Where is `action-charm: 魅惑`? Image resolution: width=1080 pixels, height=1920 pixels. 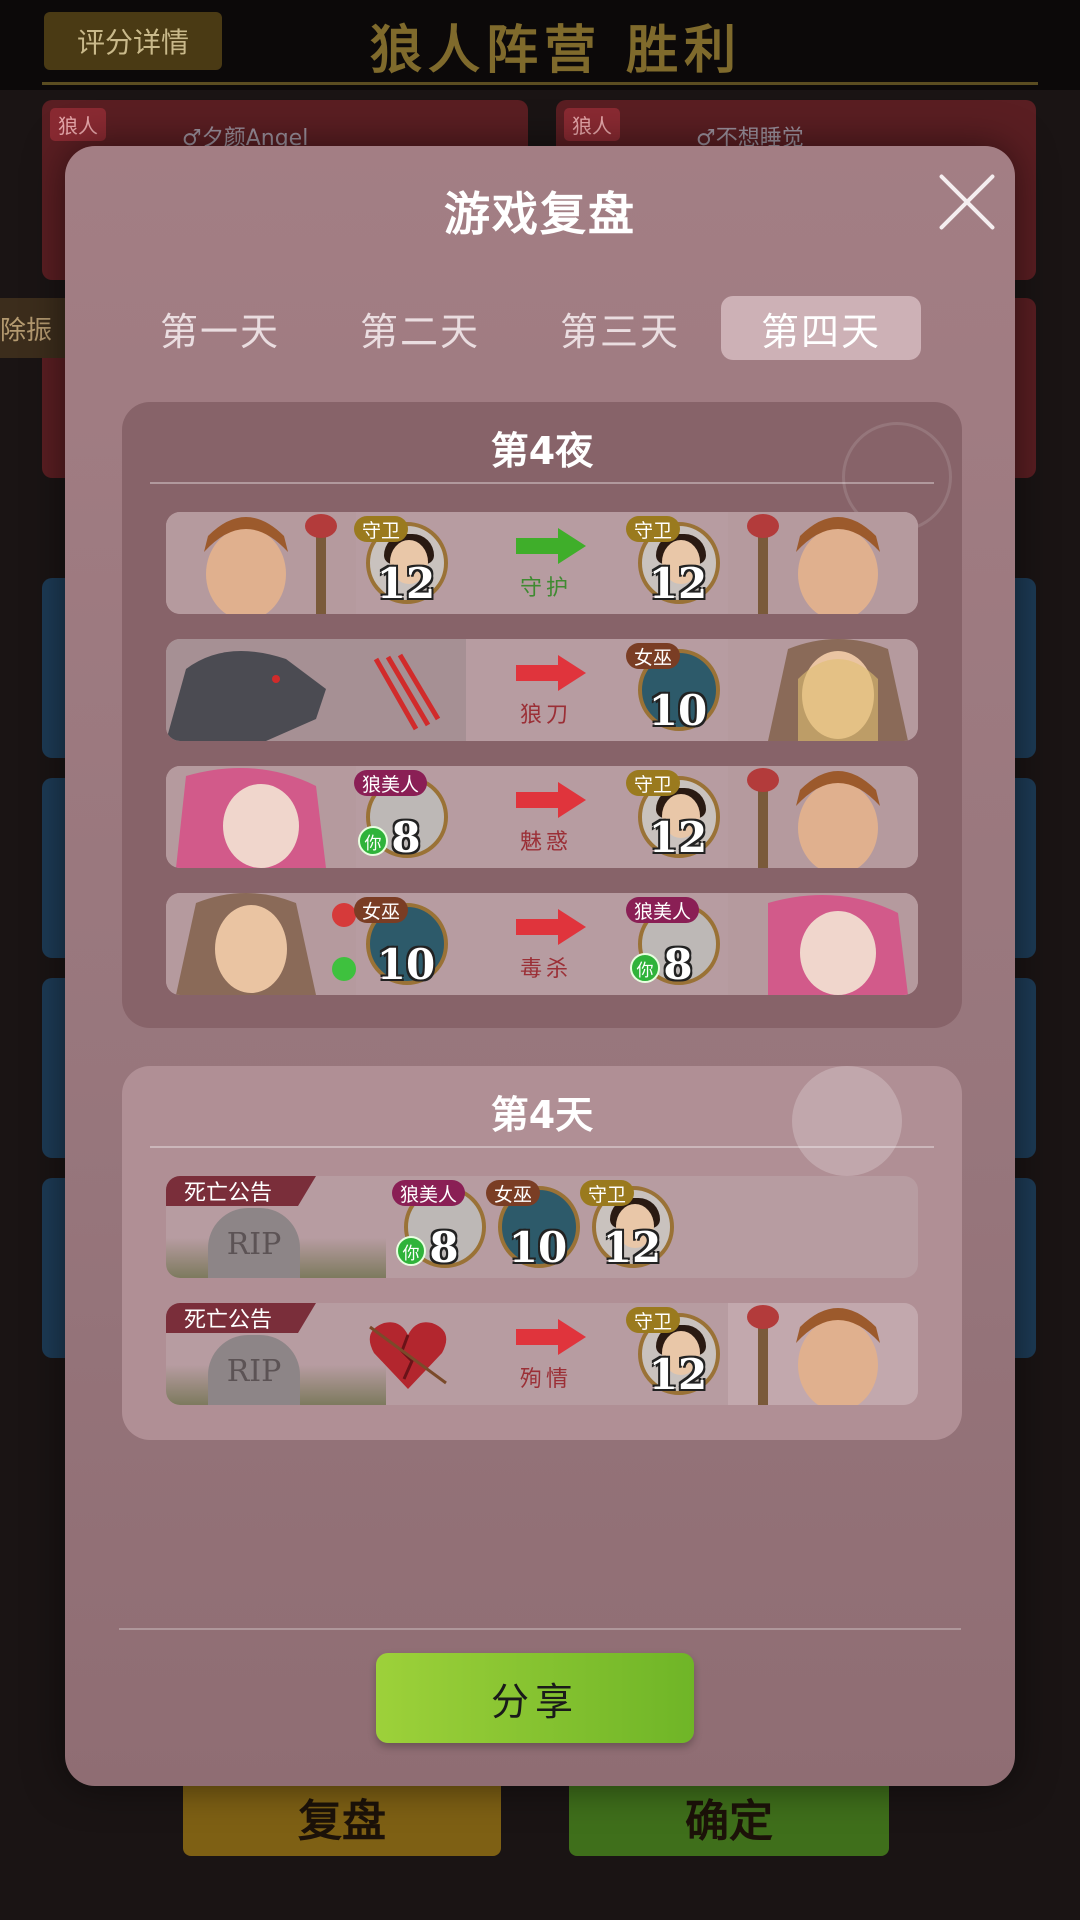
action-charm: 魅惑 is located at coordinates (546, 820).